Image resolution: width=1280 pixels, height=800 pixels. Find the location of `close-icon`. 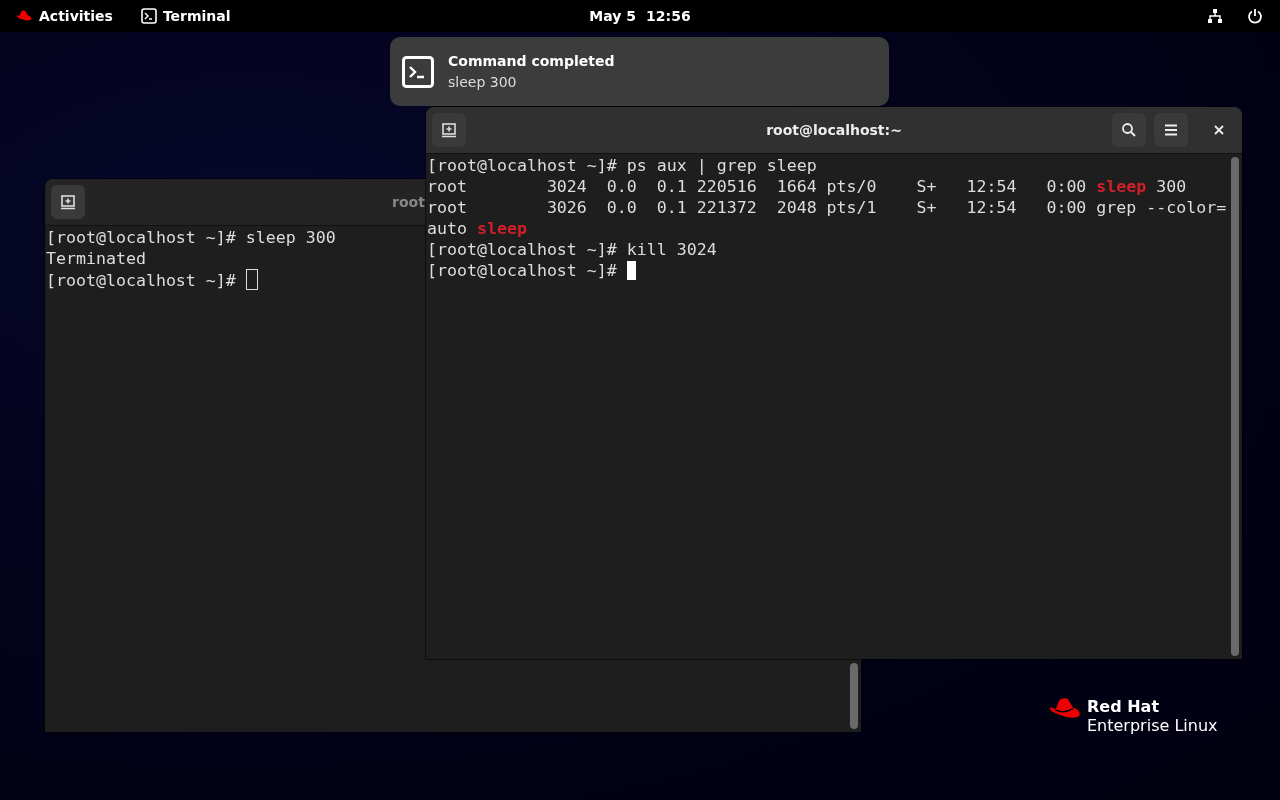

close-icon is located at coordinates (1219, 130).